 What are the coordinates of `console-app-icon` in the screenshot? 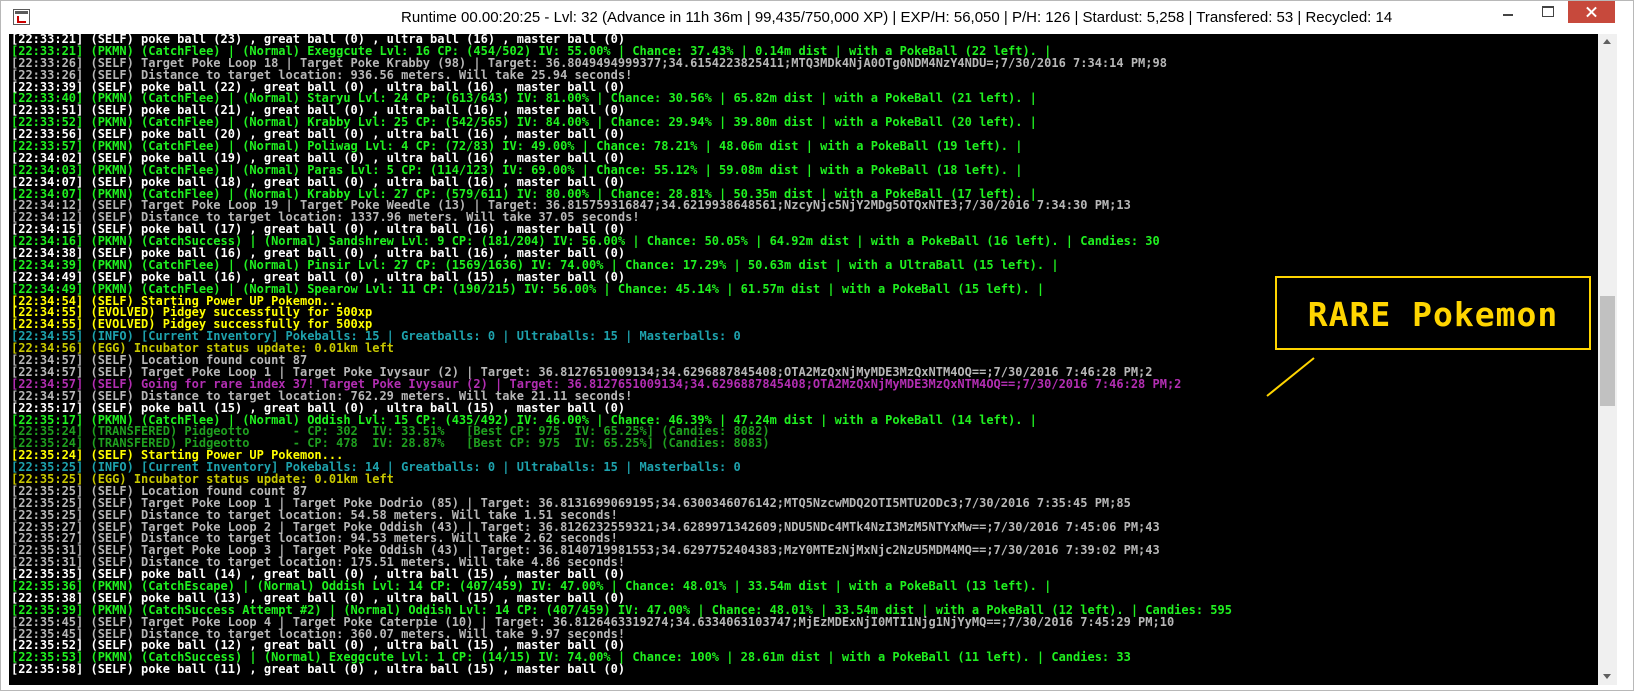 It's located at (21, 17).